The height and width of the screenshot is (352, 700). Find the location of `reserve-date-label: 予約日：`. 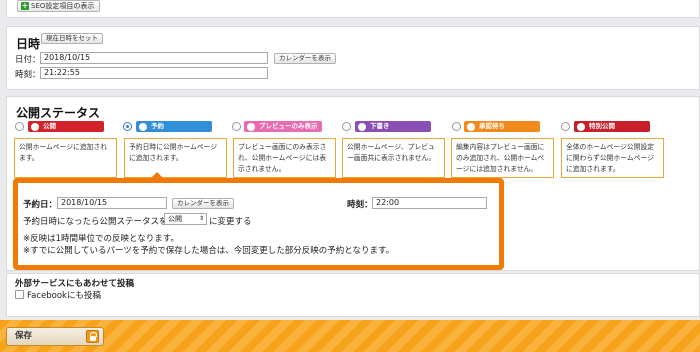

reserve-date-label: 予約日： is located at coordinates (40, 205).